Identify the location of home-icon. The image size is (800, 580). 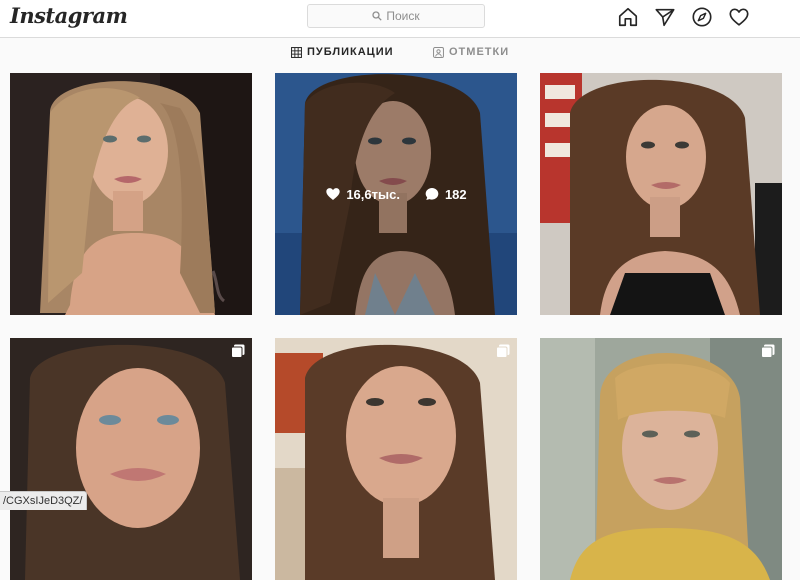
(628, 17).